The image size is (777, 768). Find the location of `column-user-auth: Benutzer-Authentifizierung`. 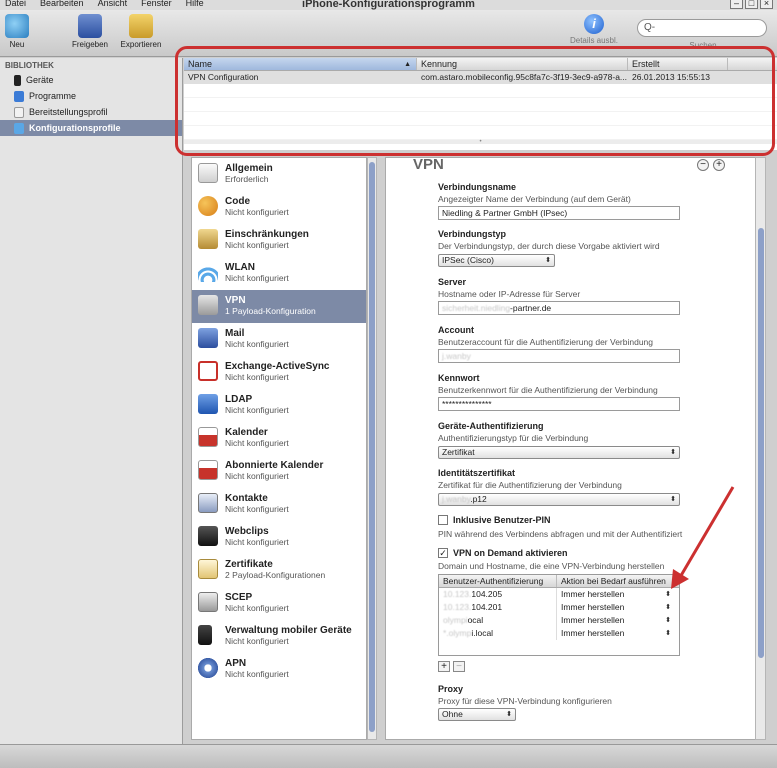

column-user-auth: Benutzer-Authentifizierung is located at coordinates (498, 581).